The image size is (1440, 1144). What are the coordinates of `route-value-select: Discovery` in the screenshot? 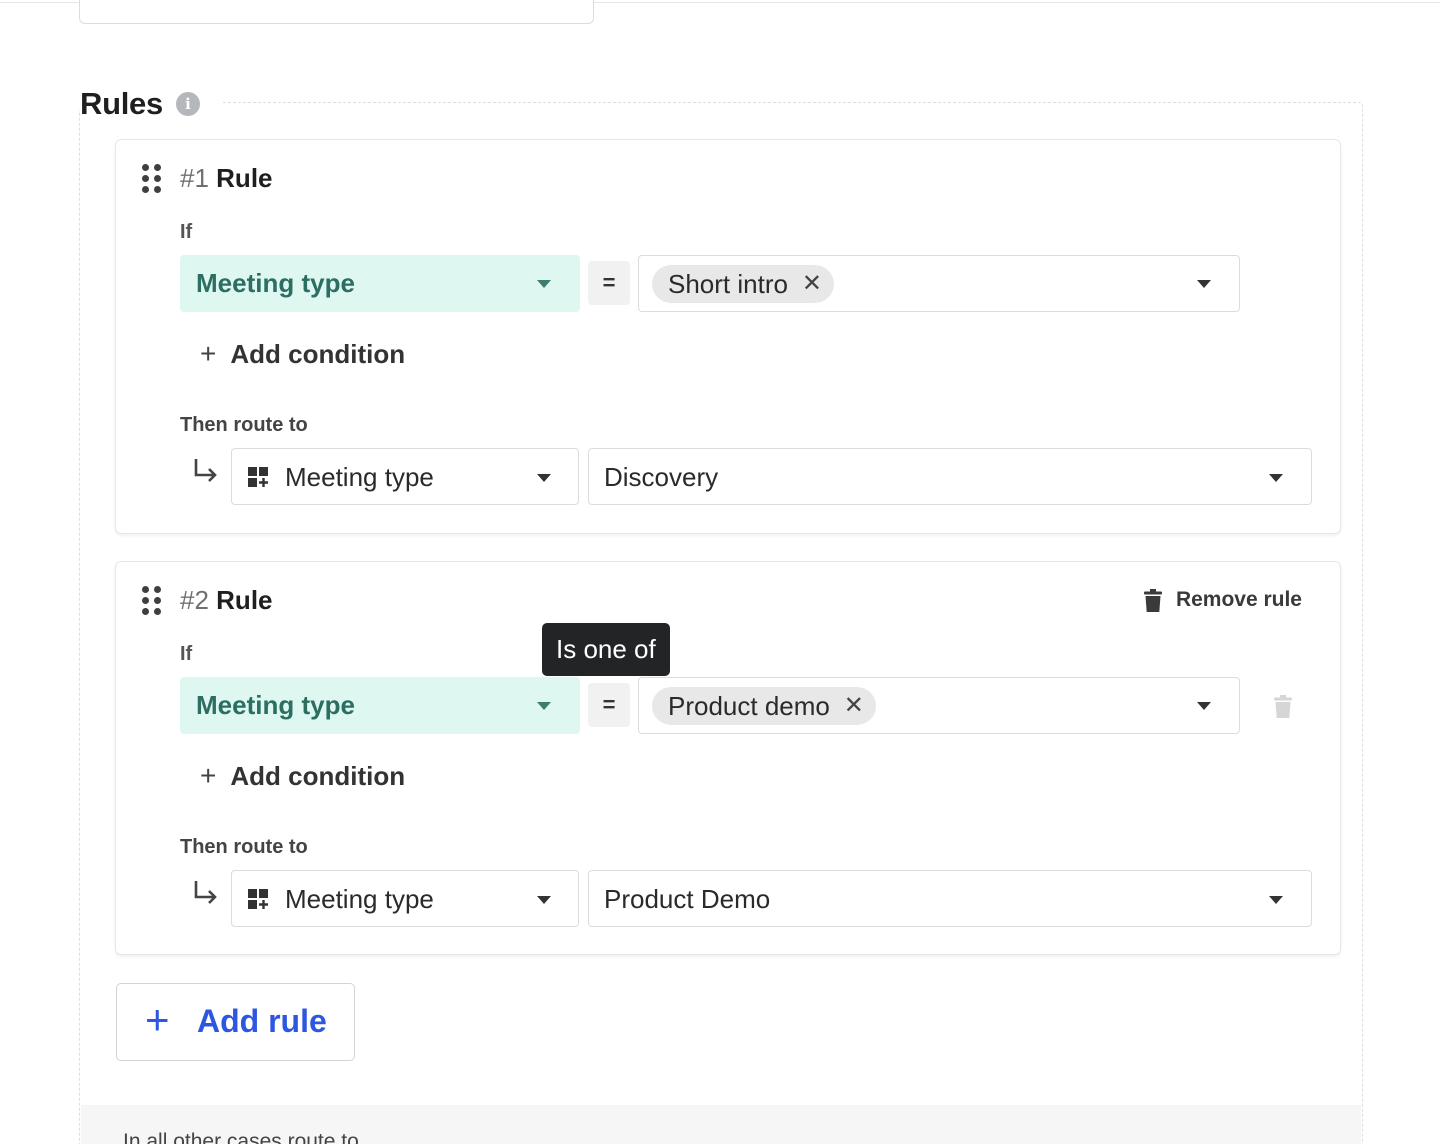 It's located at (950, 476).